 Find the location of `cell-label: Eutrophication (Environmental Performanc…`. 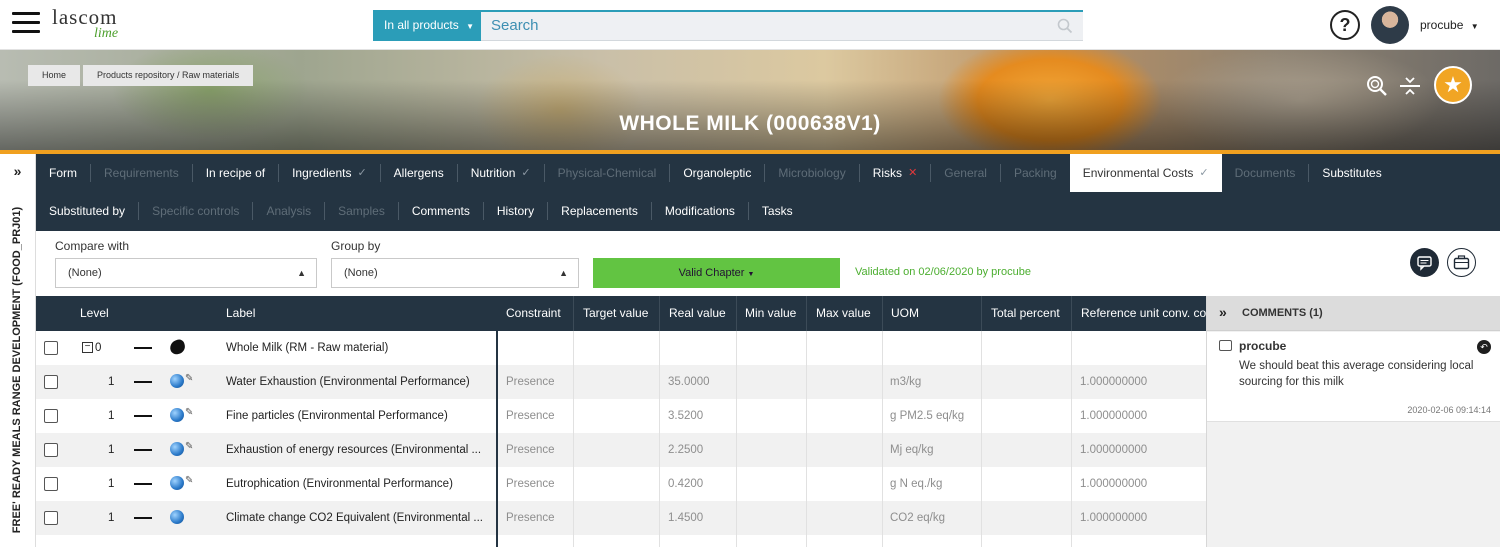

cell-label: Eutrophication (Environmental Performanc… is located at coordinates (358, 484).